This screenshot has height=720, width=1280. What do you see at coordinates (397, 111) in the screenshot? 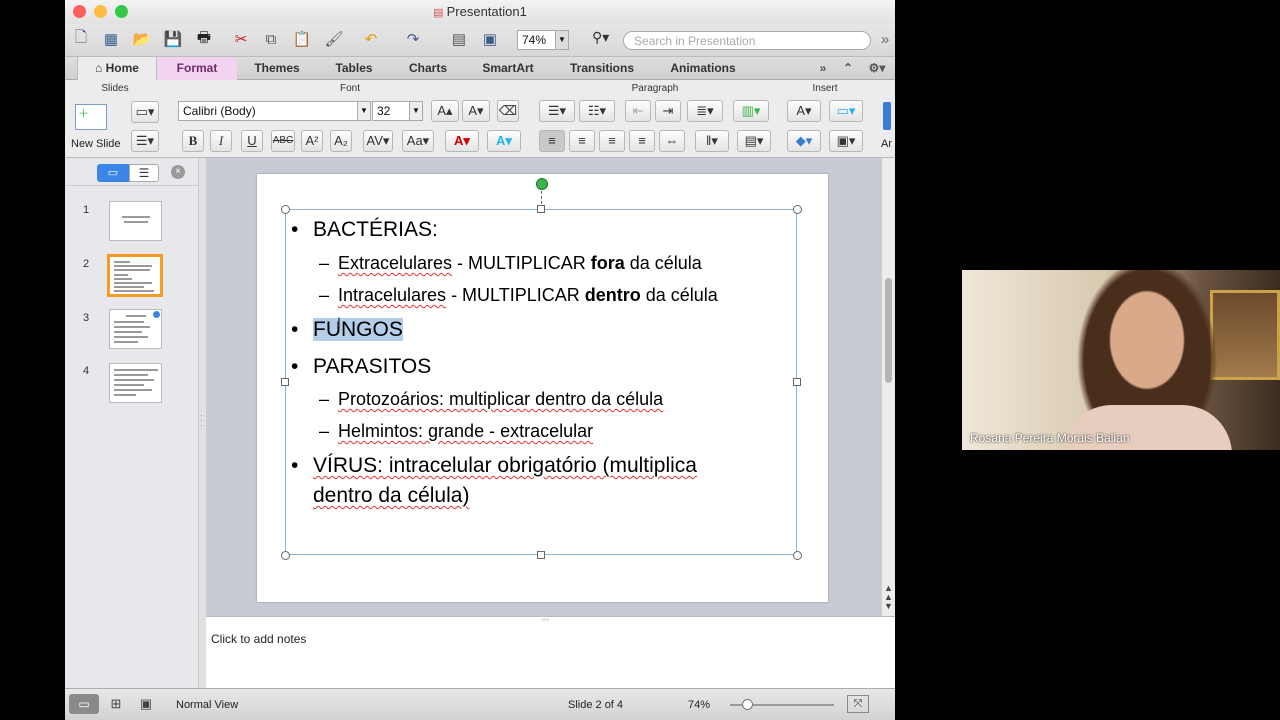
I see `font-size-select: 32 ▼` at bounding box center [397, 111].